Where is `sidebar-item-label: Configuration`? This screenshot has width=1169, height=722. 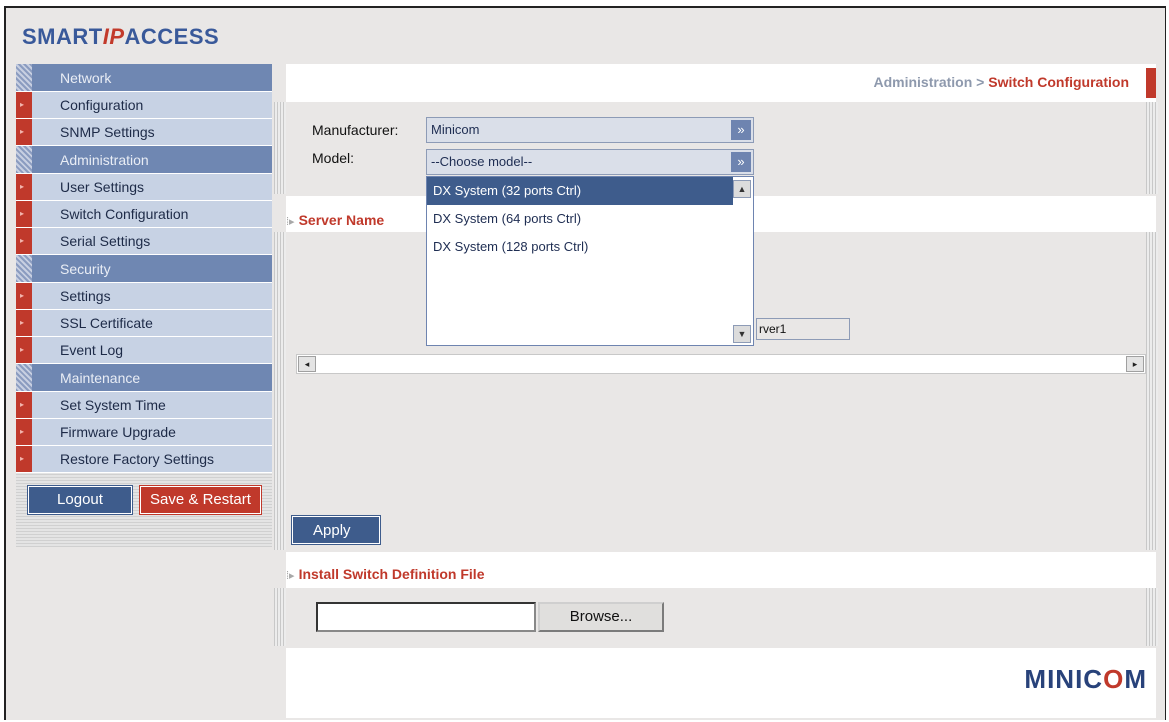 sidebar-item-label: Configuration is located at coordinates (102, 105).